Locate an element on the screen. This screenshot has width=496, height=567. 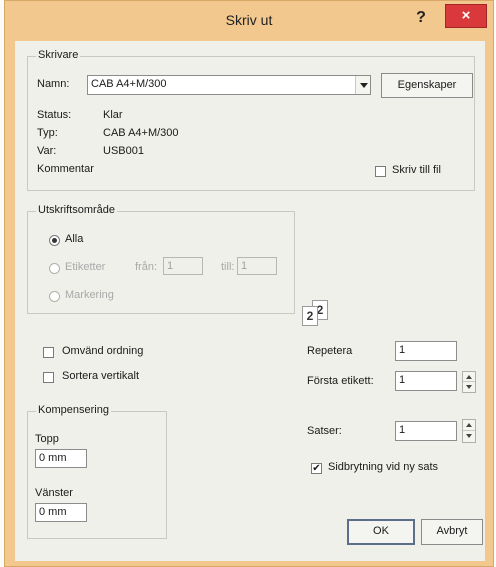
sets-input: 1 is located at coordinates (426, 431).